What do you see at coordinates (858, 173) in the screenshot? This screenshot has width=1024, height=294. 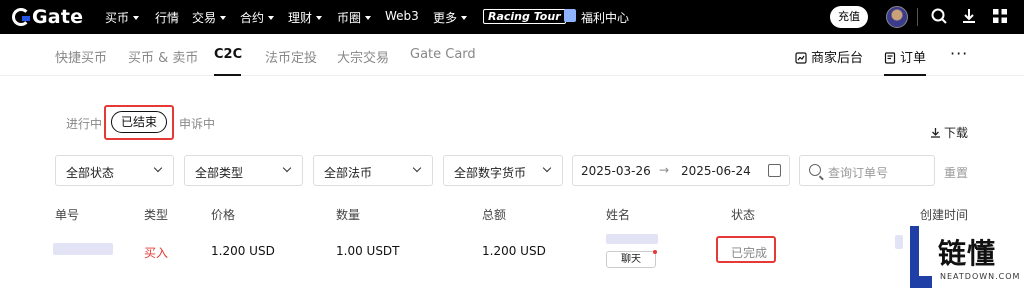 I see `search-placeholder: 查询订单号` at bounding box center [858, 173].